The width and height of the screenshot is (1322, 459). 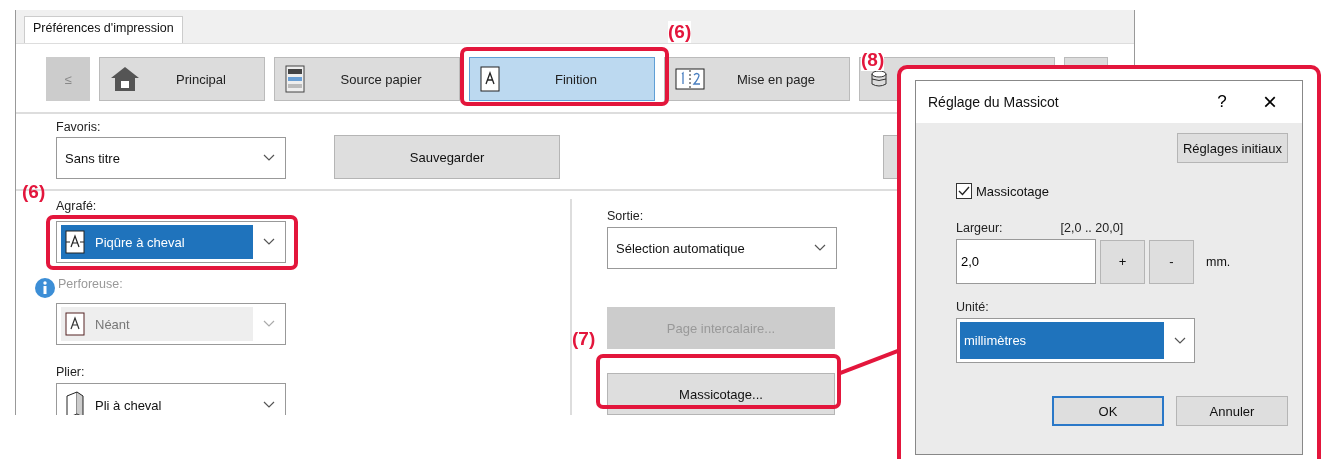 What do you see at coordinates (90, 284) in the screenshot?
I see `field-label: Perforeuse:` at bounding box center [90, 284].